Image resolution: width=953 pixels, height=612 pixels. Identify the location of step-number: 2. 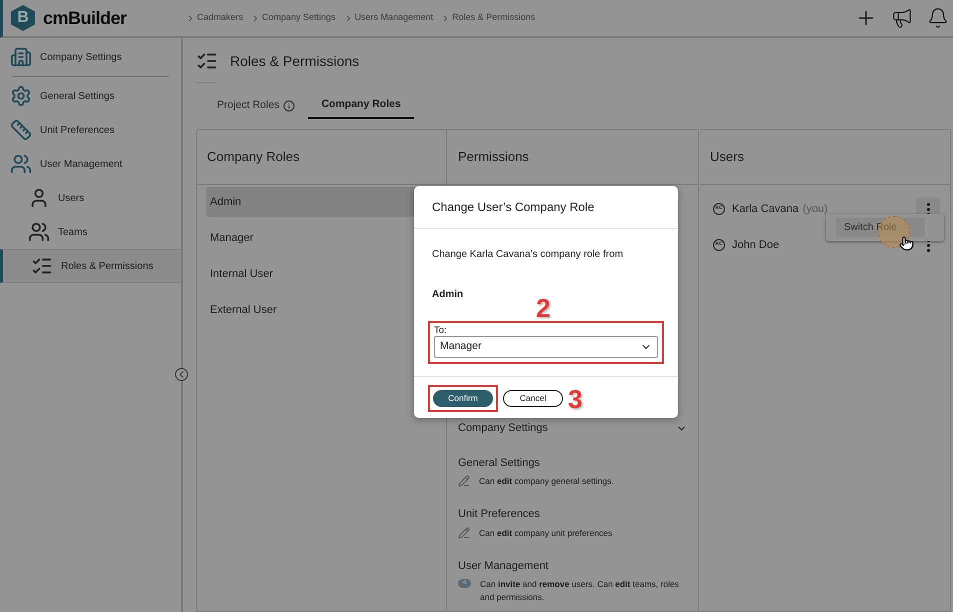
(543, 308).